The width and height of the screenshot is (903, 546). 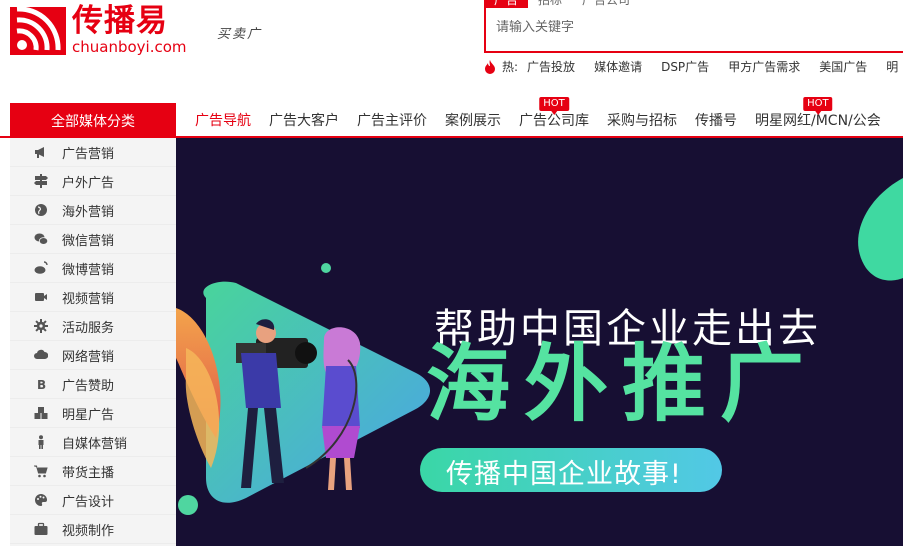 What do you see at coordinates (88, 241) in the screenshot?
I see `sidebar-item-label: 微信营销` at bounding box center [88, 241].